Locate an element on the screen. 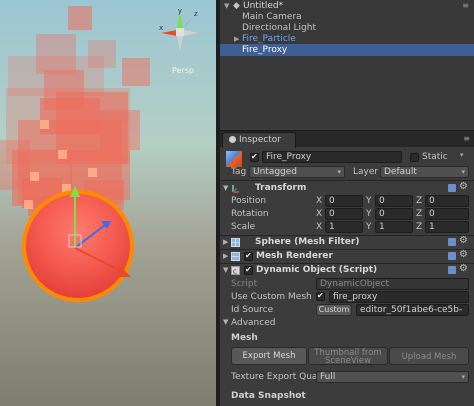 The width and height of the screenshot is (474, 406). y-axis-arrow-icon is located at coordinates (75, 191).